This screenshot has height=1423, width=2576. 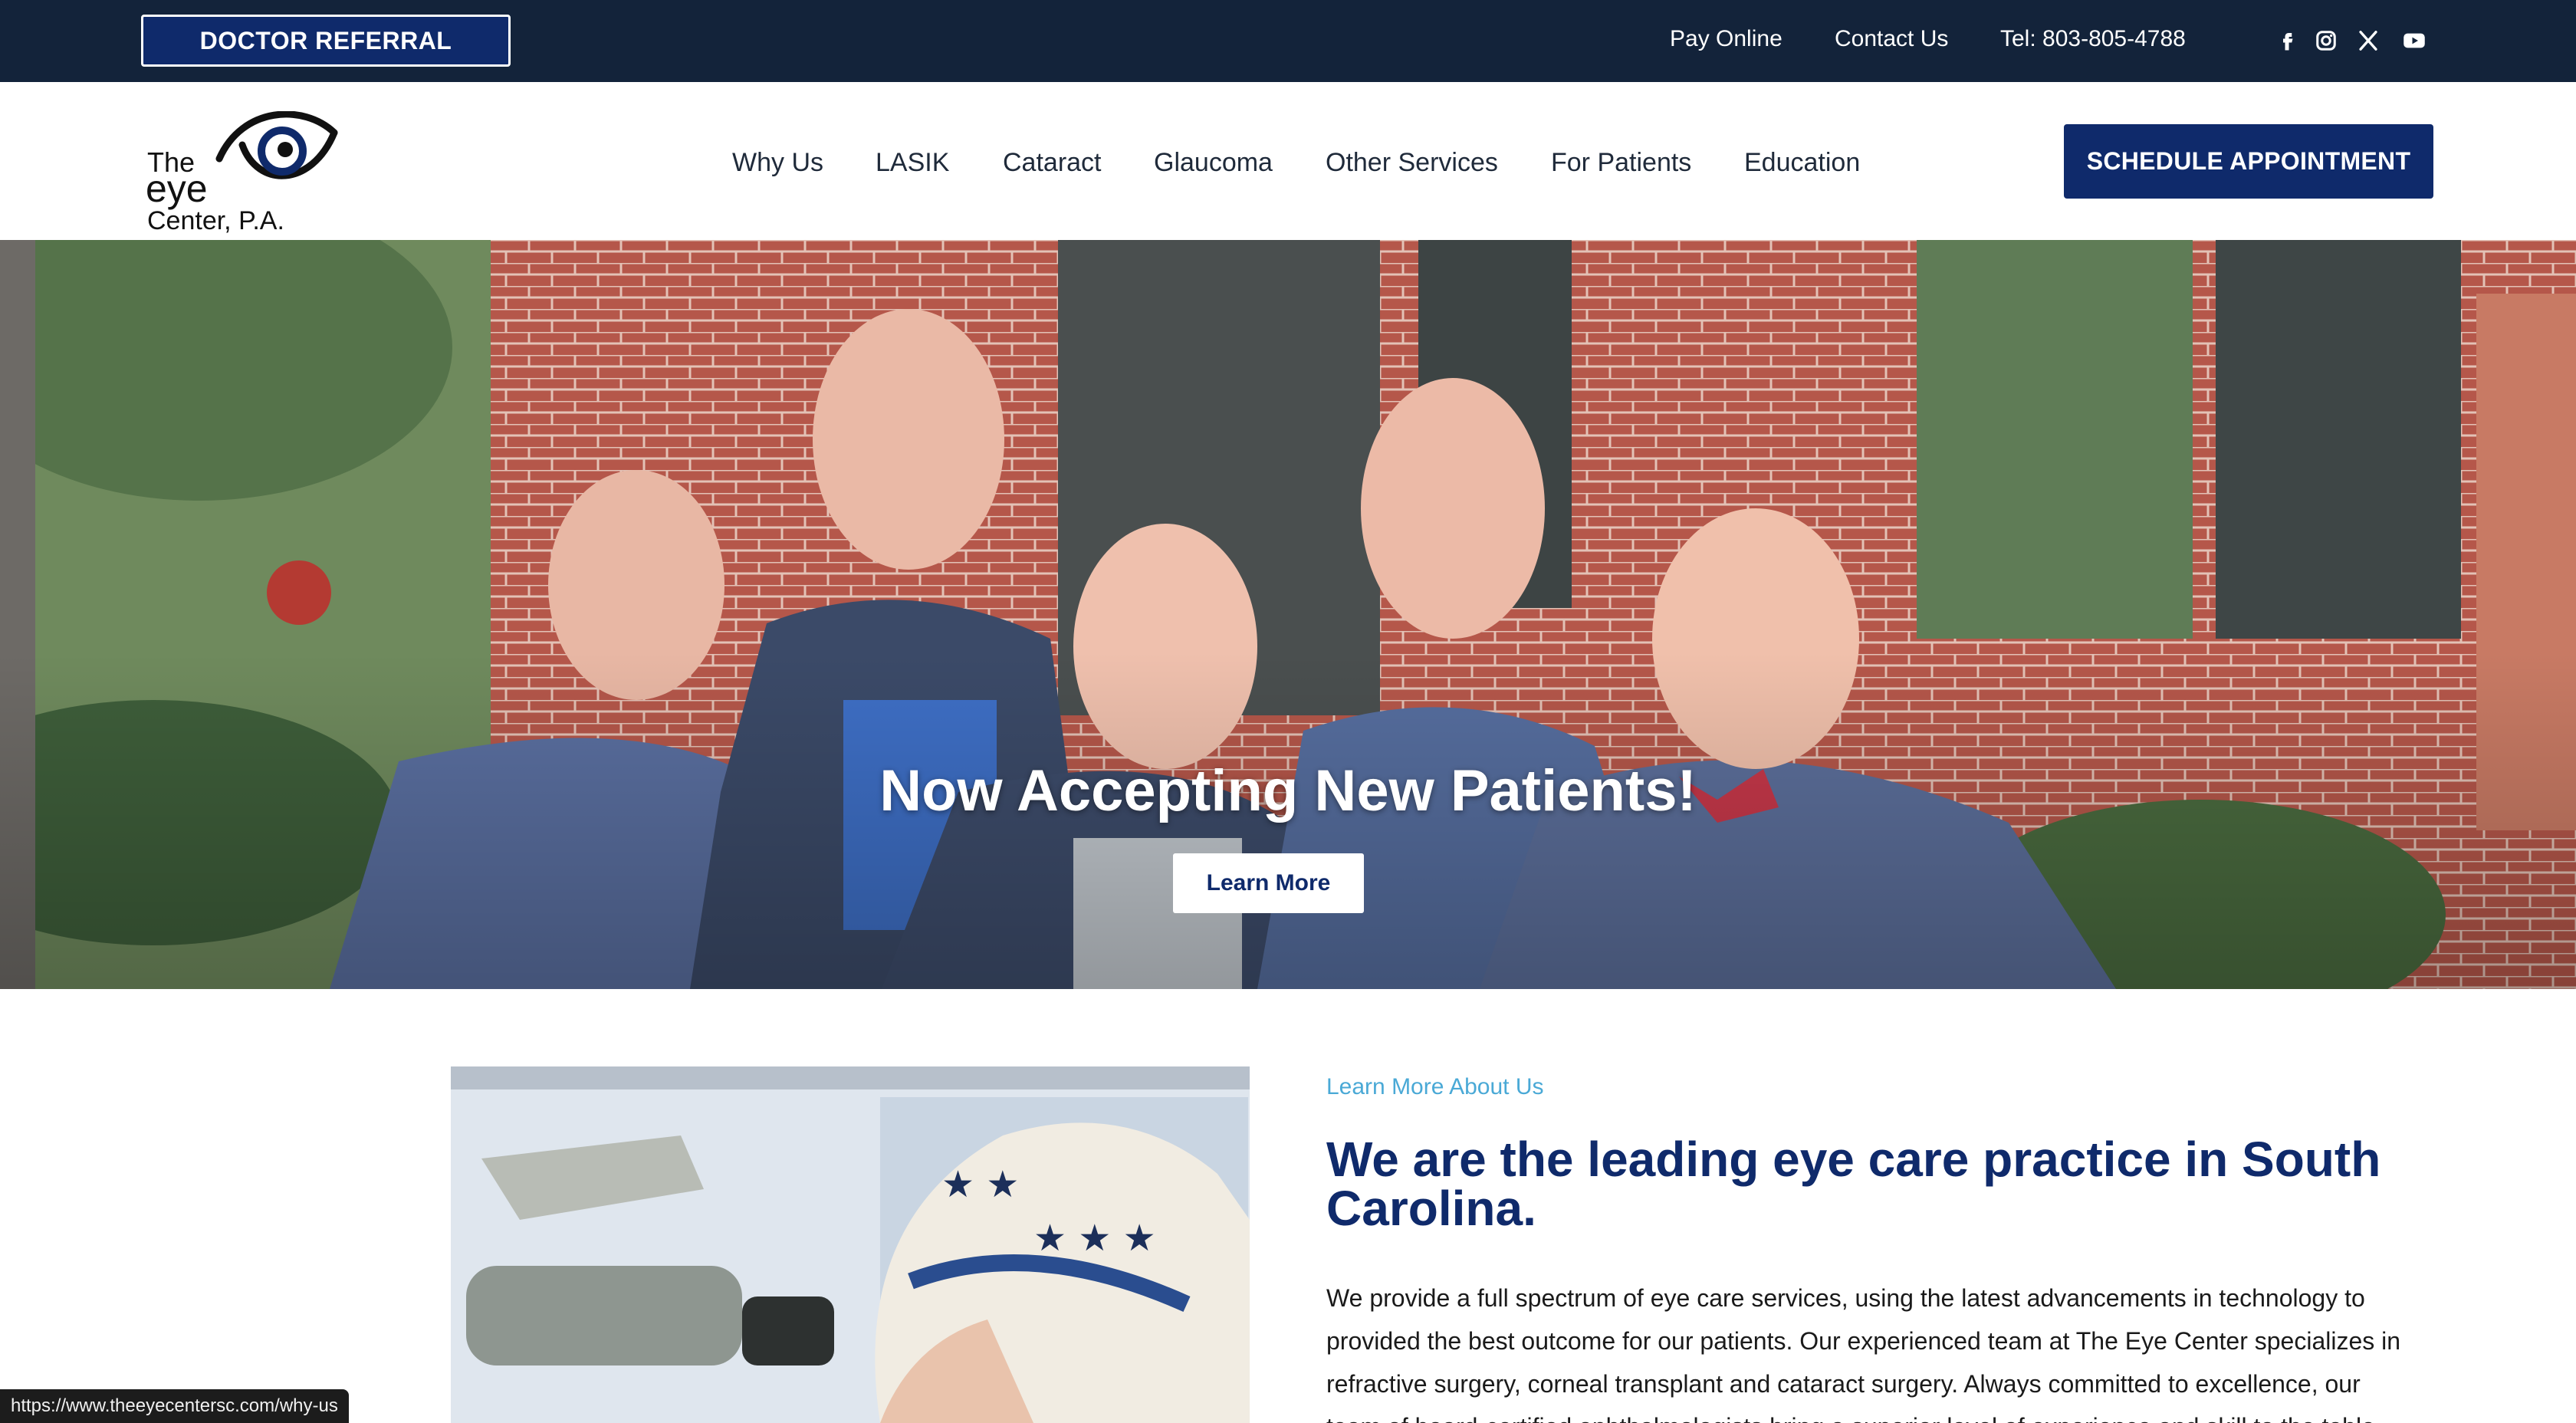 What do you see at coordinates (2249, 161) in the screenshot?
I see `schedule-appointment-button: SCHEDULE APPOINTMENT` at bounding box center [2249, 161].